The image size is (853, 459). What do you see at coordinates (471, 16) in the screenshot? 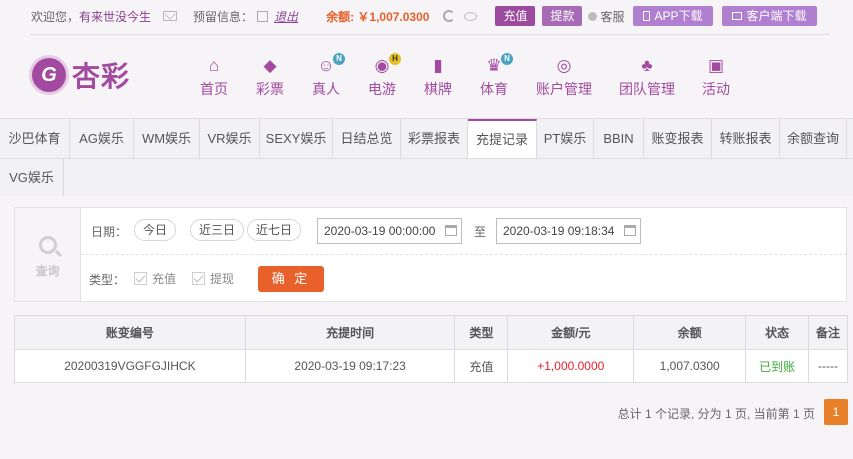
I see `eye-icon` at bounding box center [471, 16].